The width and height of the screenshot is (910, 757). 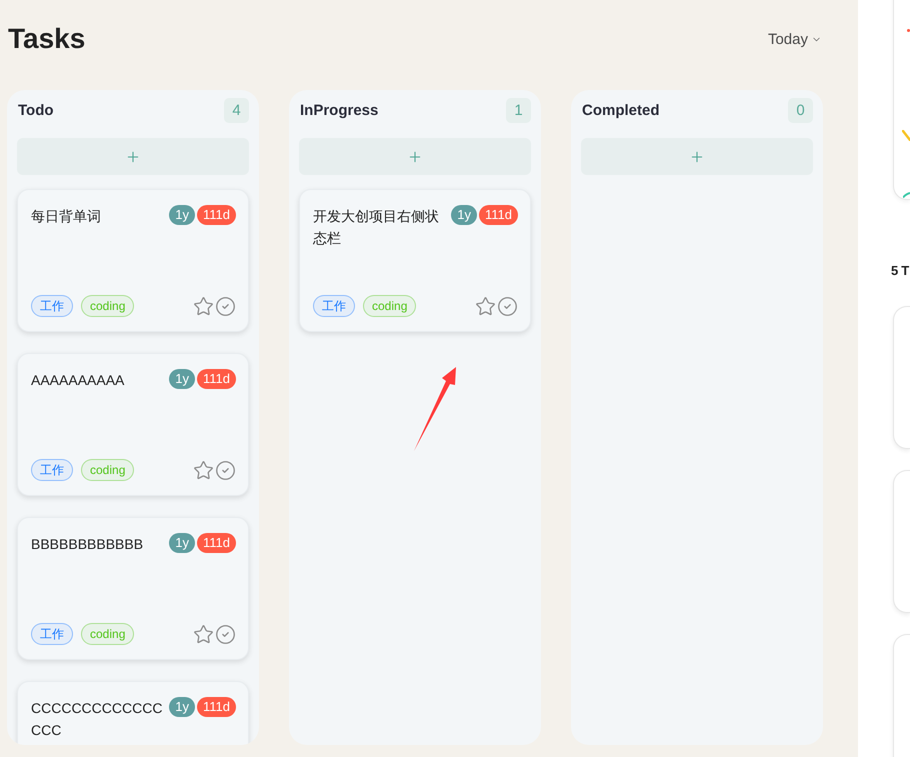 What do you see at coordinates (900, 271) in the screenshot?
I see `section-heading: 5 T` at bounding box center [900, 271].